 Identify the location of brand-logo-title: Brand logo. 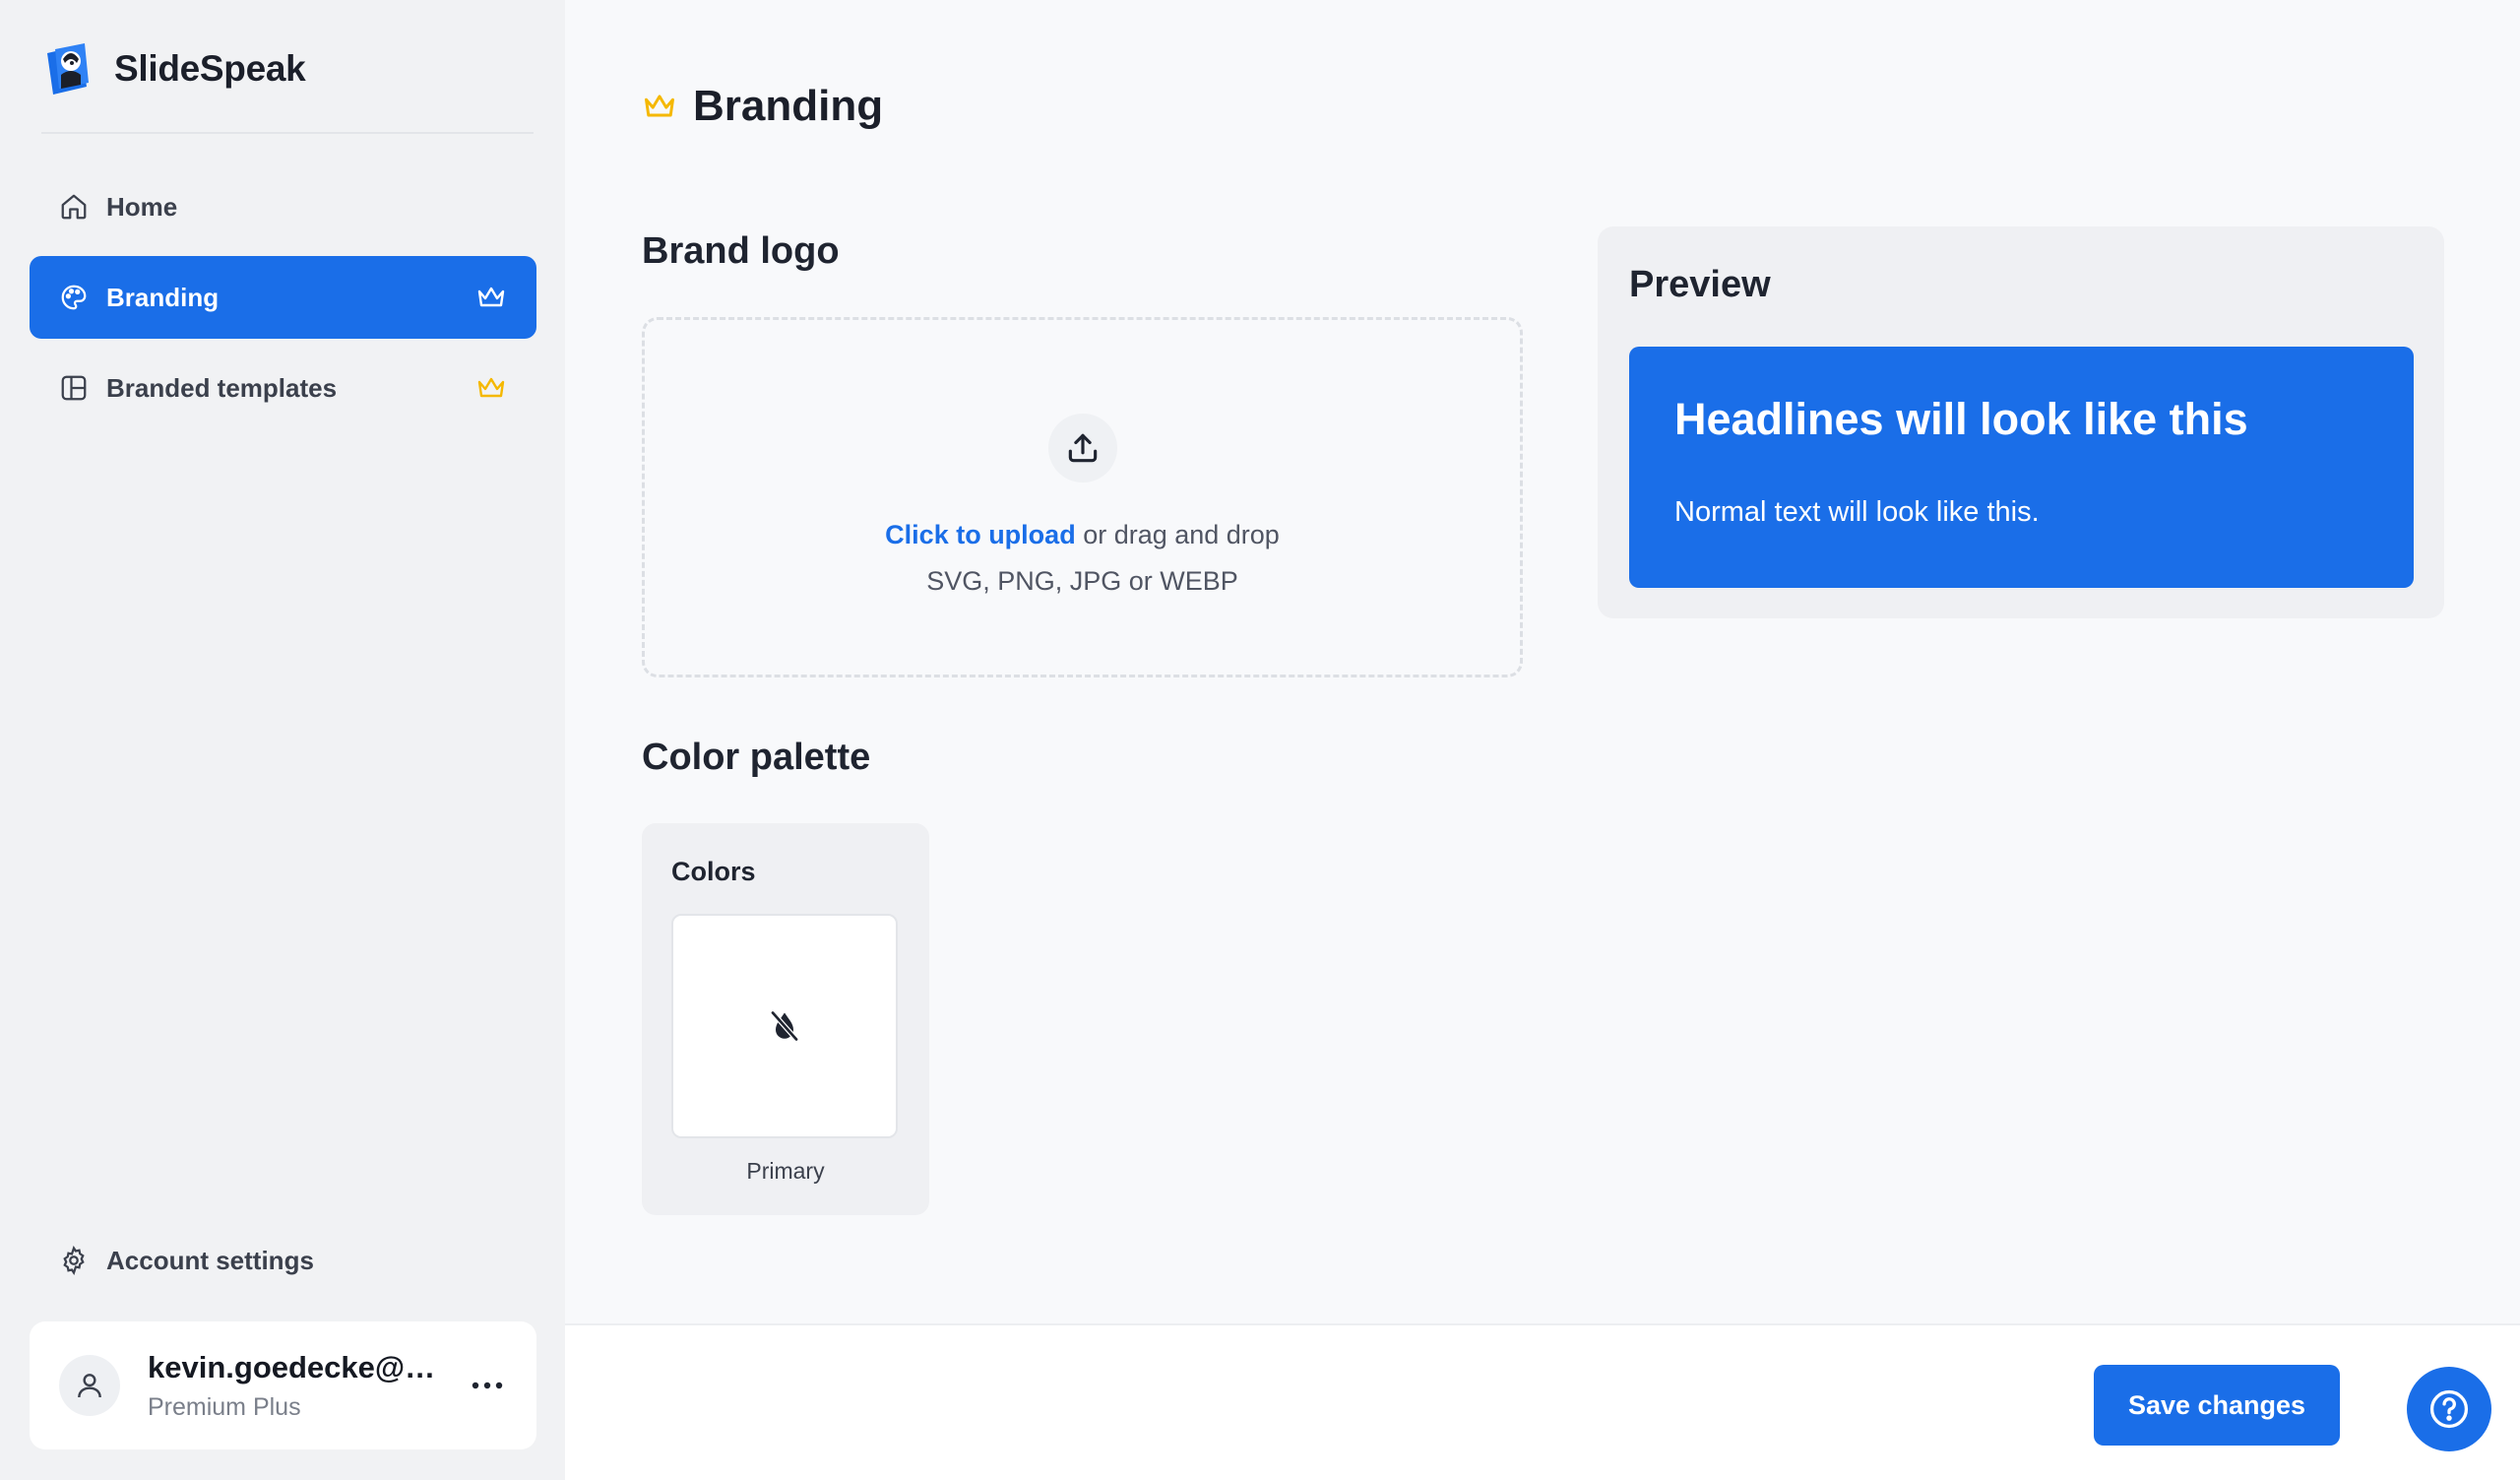
(741, 251).